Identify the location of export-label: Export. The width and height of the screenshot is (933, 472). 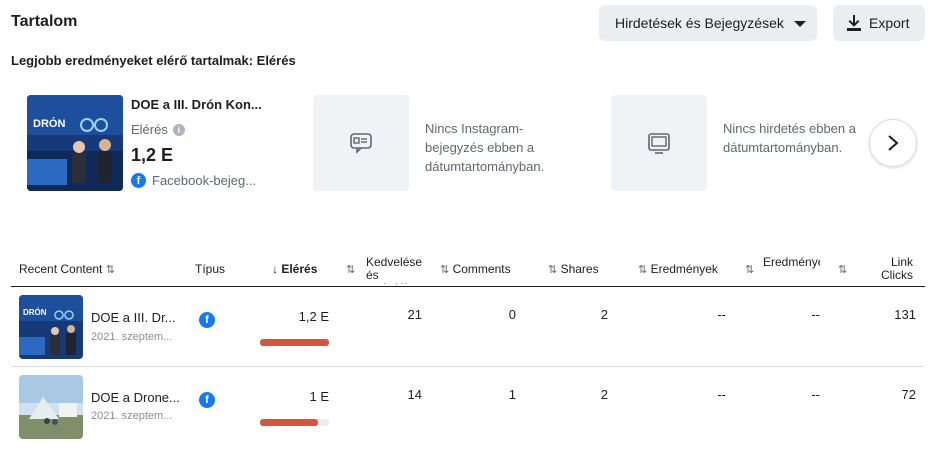
(889, 23).